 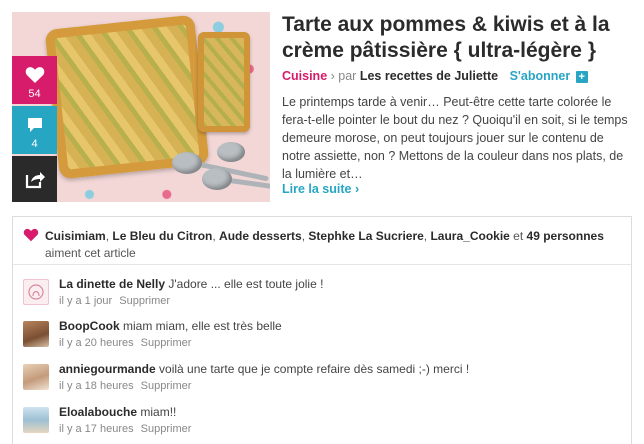 What do you see at coordinates (518, 236) in the screenshot?
I see `and-label: et` at bounding box center [518, 236].